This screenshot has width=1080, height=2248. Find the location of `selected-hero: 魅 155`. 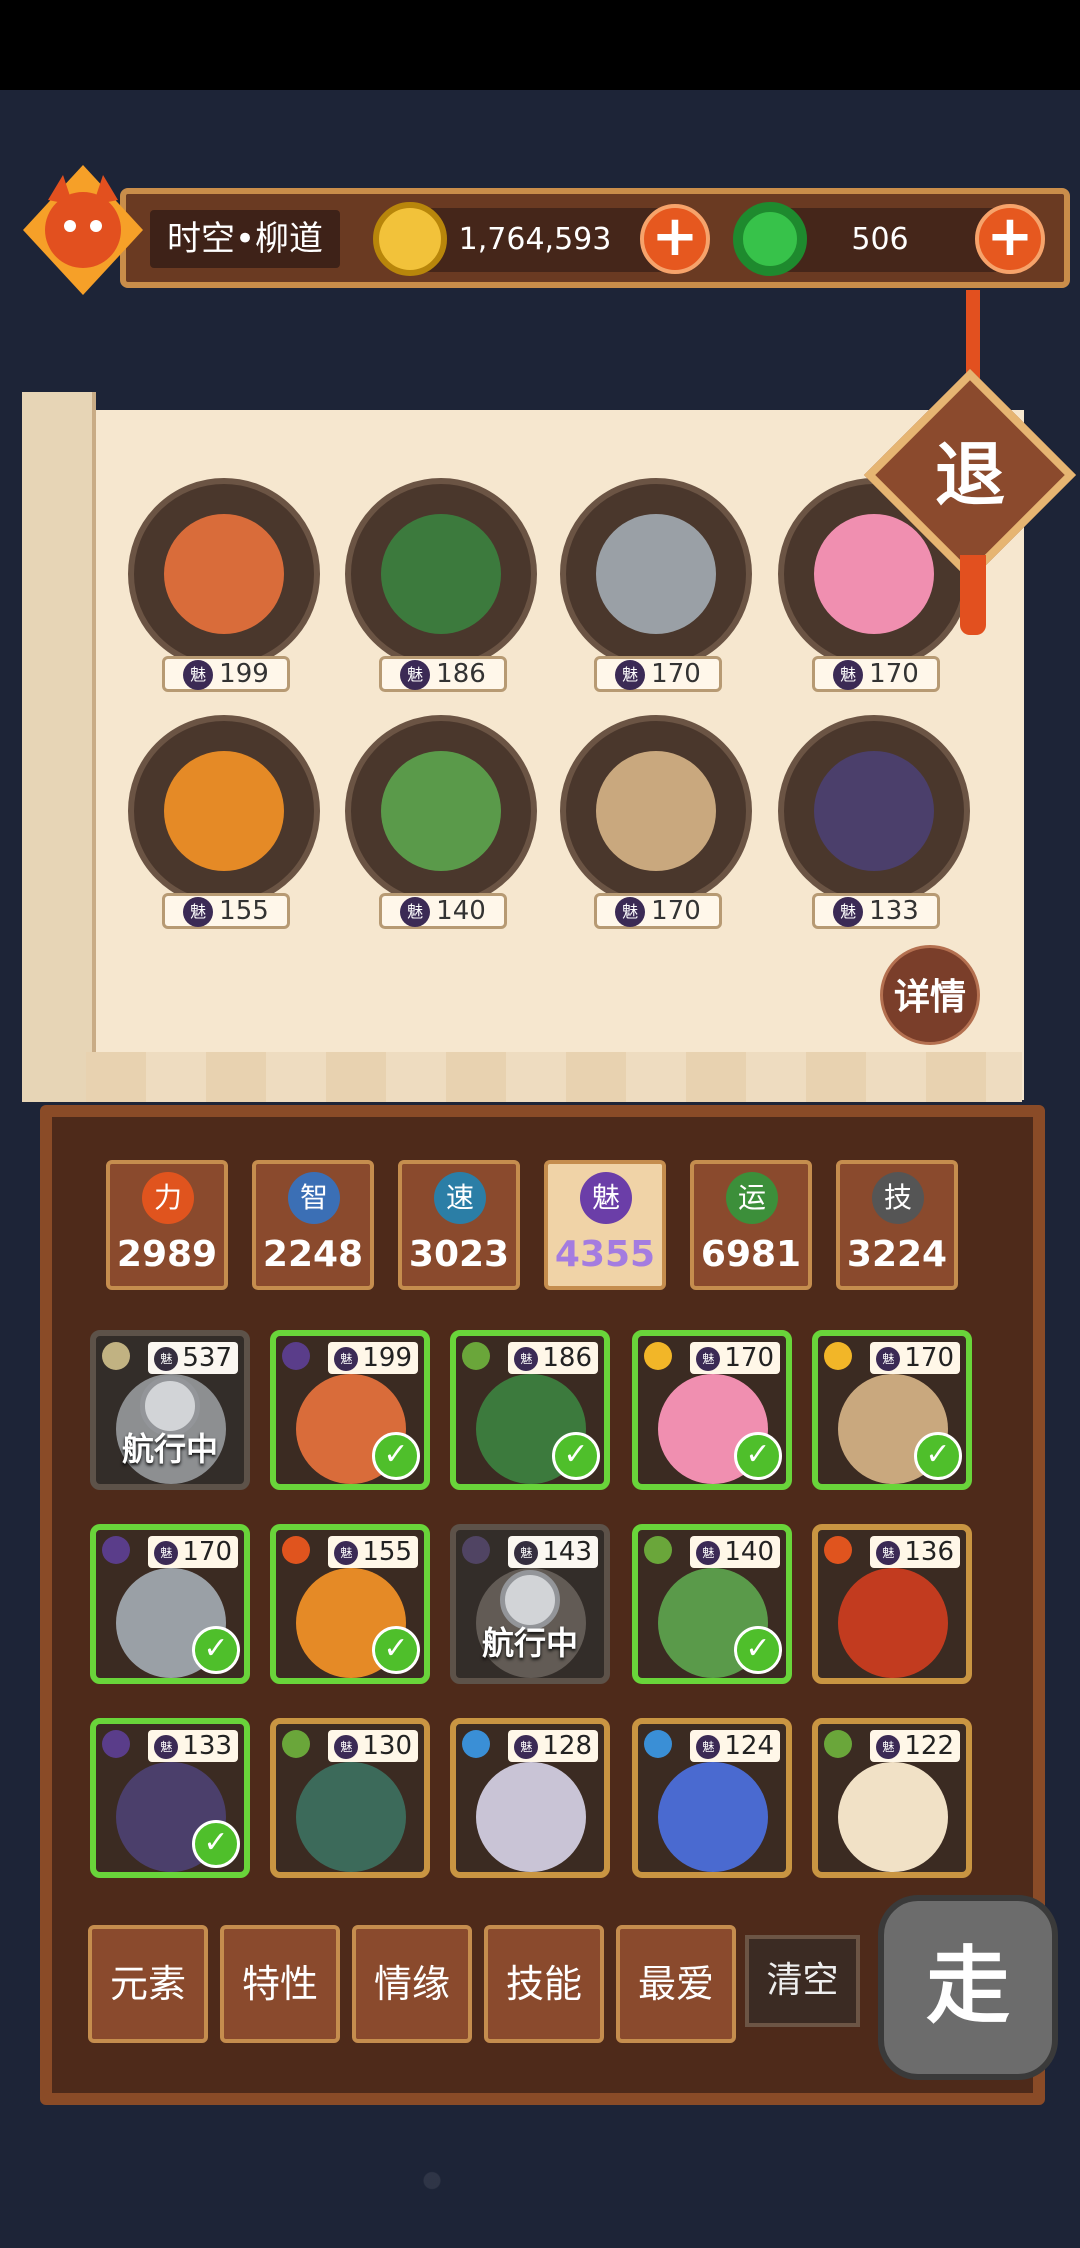

selected-hero: 魅 155 is located at coordinates (226, 822).